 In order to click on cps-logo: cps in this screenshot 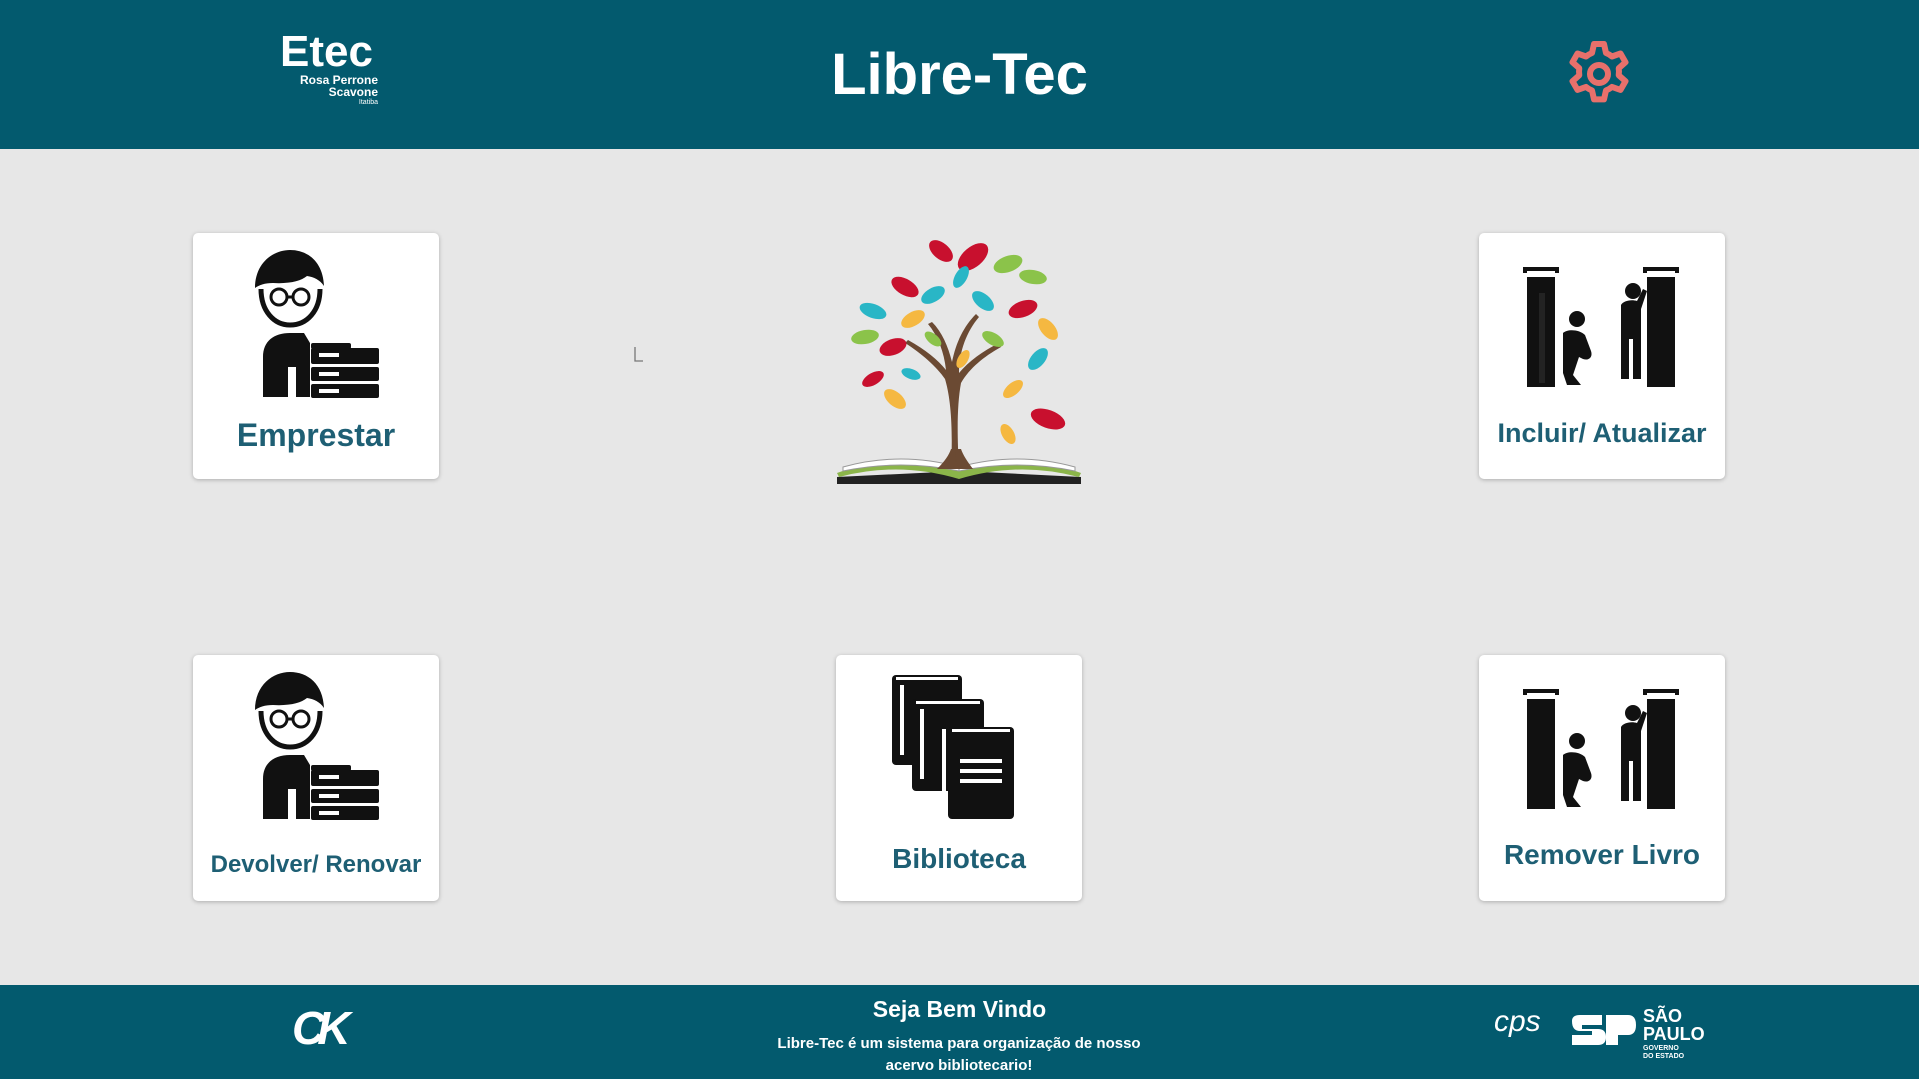, I will do `click(1517, 1022)`.